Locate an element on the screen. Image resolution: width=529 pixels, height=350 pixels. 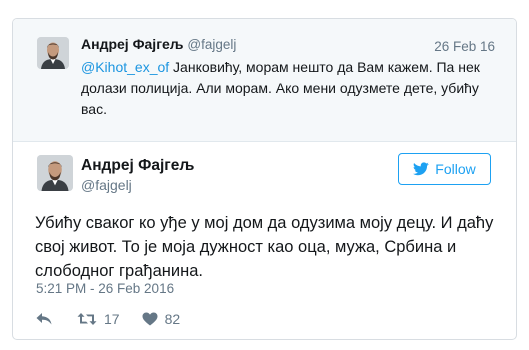
author-name: Андреј Фајгељ is located at coordinates (137, 166).